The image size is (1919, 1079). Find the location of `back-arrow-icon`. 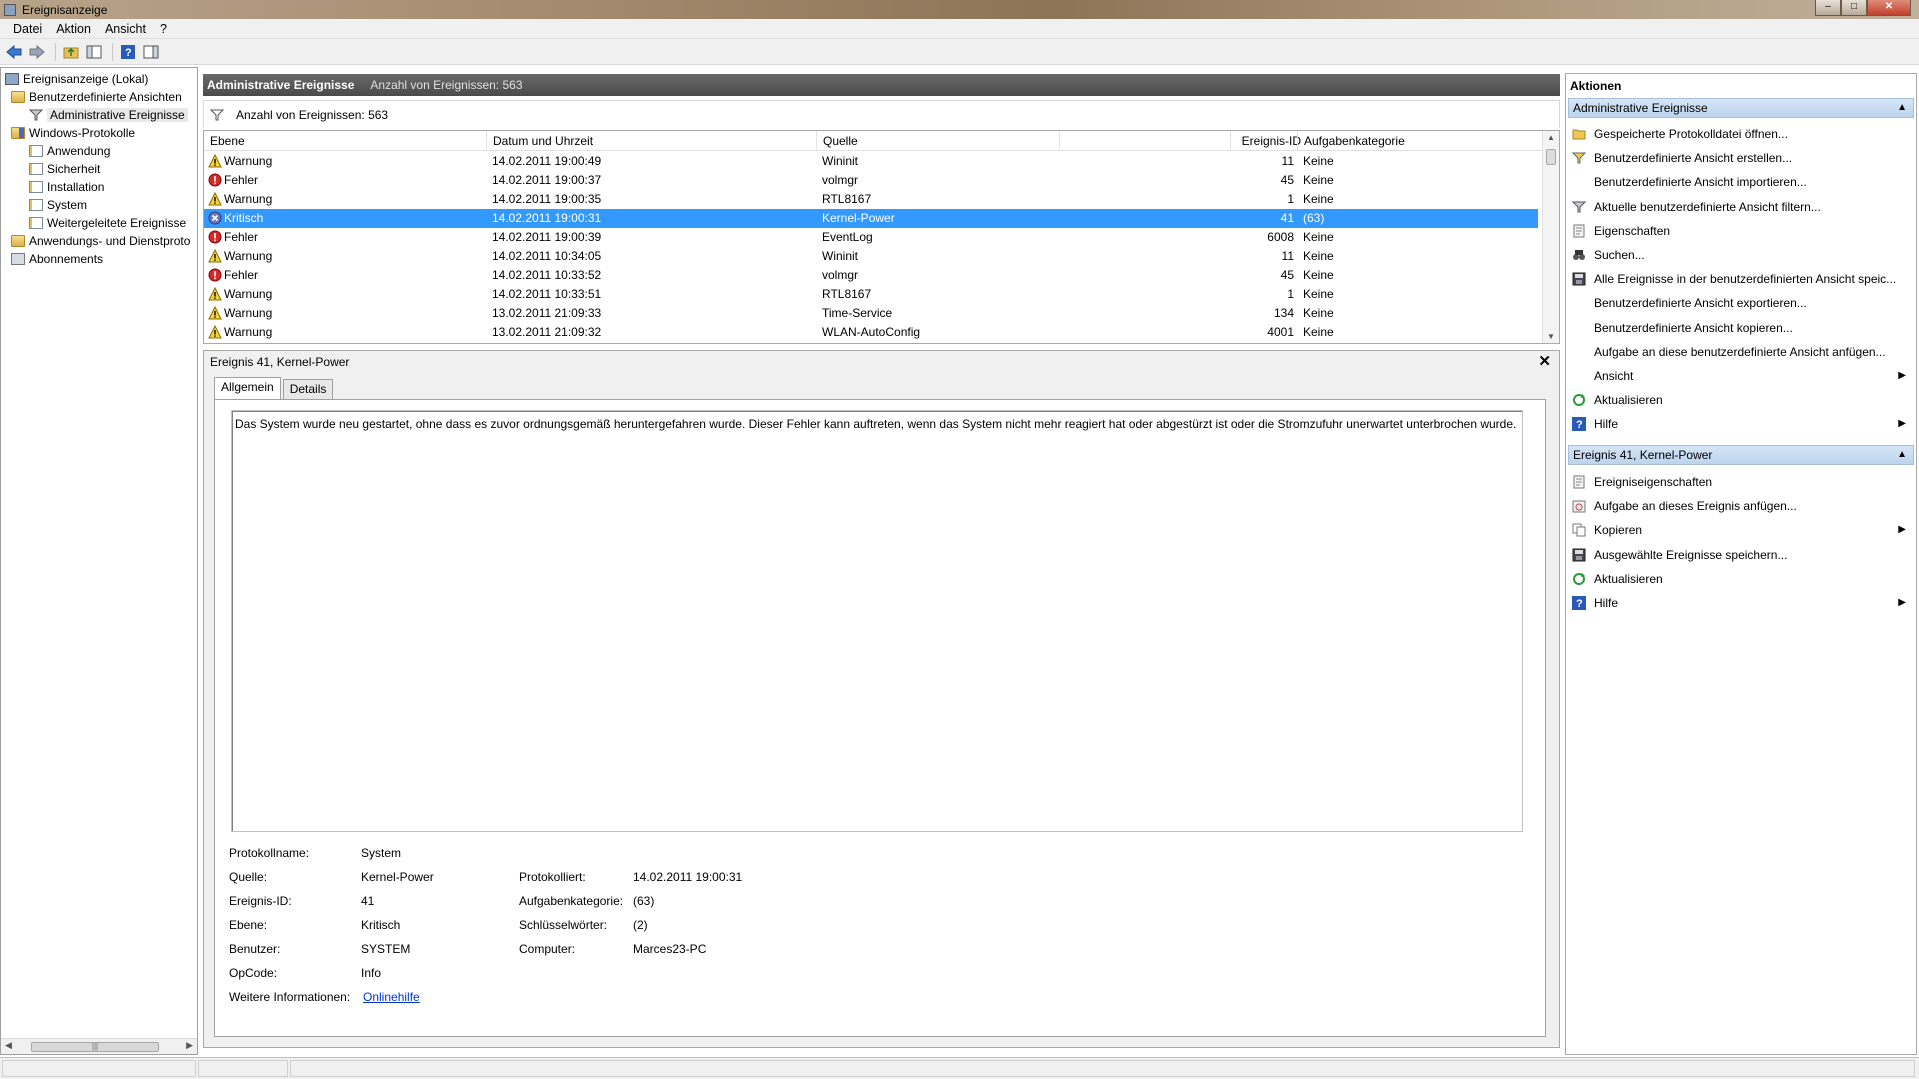

back-arrow-icon is located at coordinates (14, 52).